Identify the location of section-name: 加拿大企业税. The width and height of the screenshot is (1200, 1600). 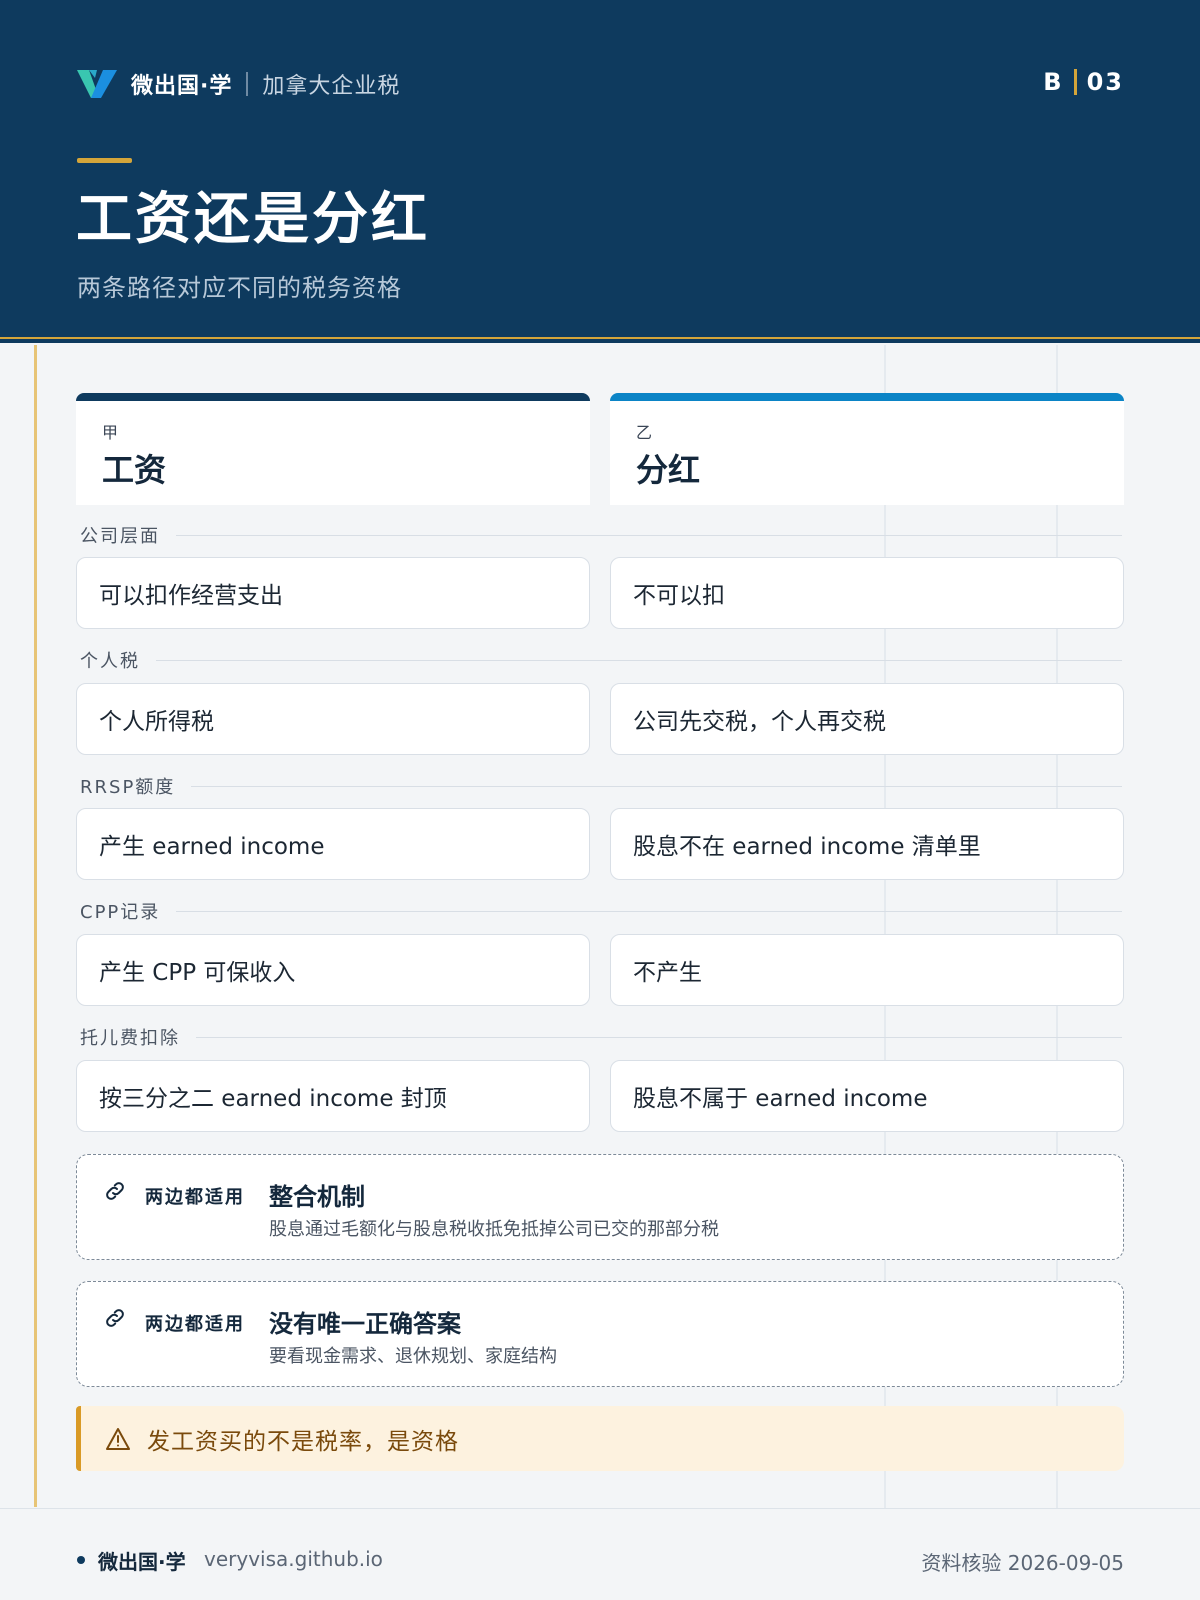
(331, 86).